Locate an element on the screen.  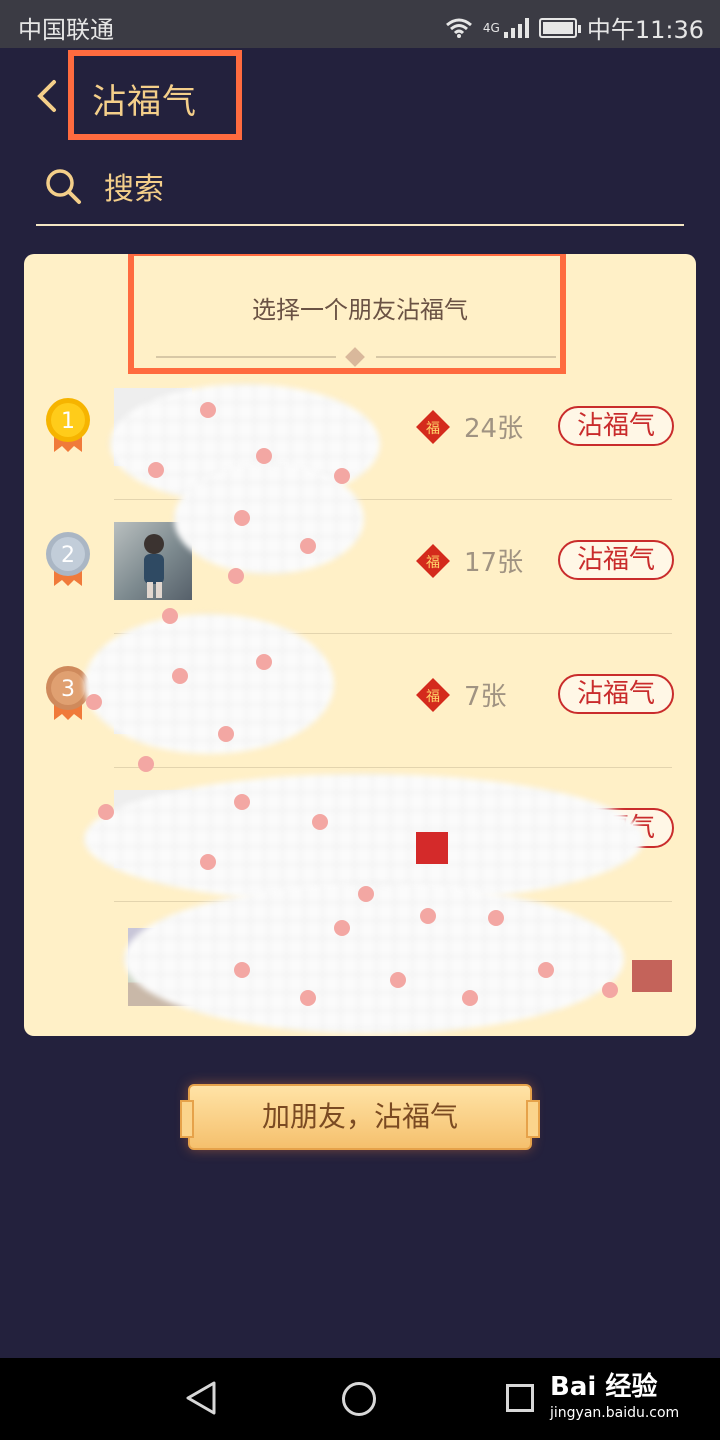
status-icons: 4G 中午11:36 is located at coordinates (574, 27).